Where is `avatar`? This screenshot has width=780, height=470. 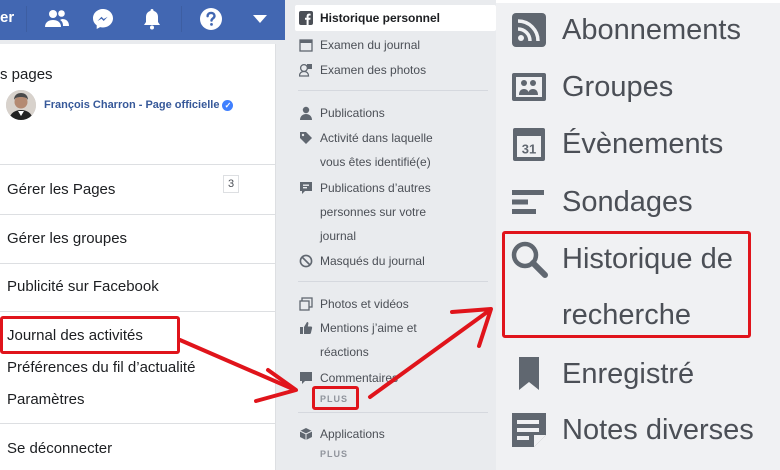 avatar is located at coordinates (21, 105).